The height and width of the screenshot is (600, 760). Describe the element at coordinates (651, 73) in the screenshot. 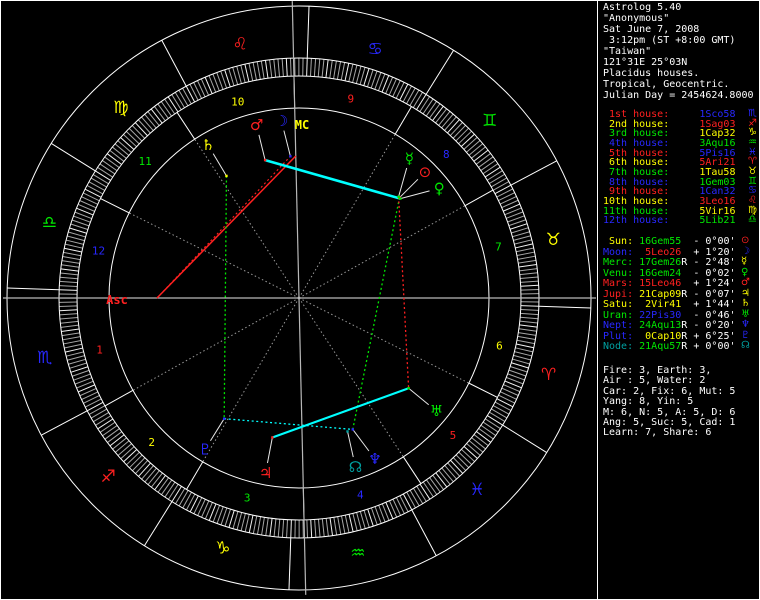

I see `title-text: Placidus houses.` at that location.